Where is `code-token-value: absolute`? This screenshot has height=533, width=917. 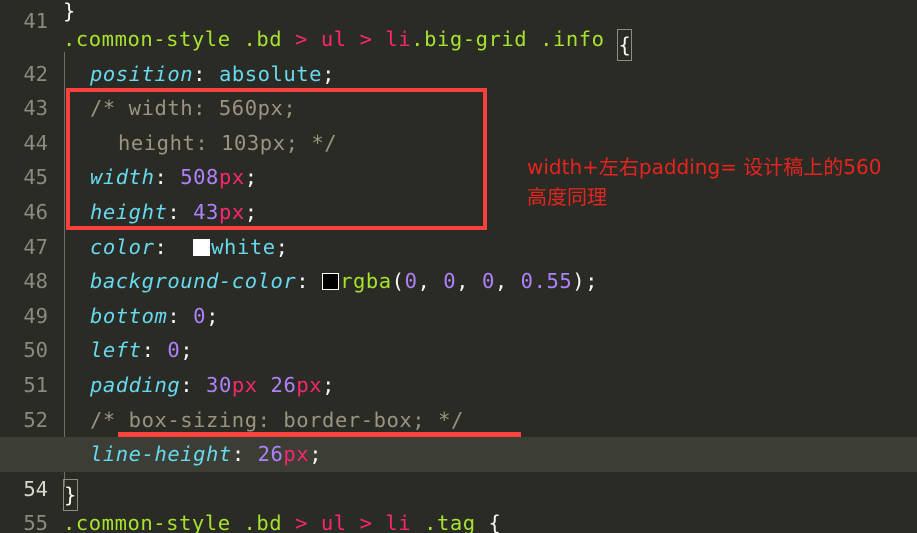 code-token-value: absolute is located at coordinates (270, 73).